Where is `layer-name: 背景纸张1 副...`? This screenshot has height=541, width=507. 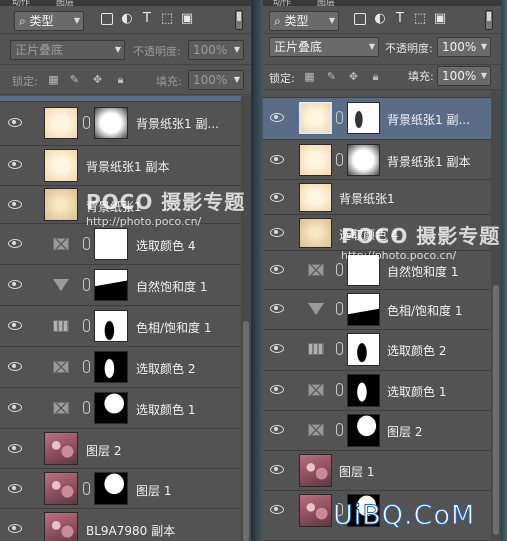
layer-name: 背景纸张1 副... is located at coordinates (177, 123).